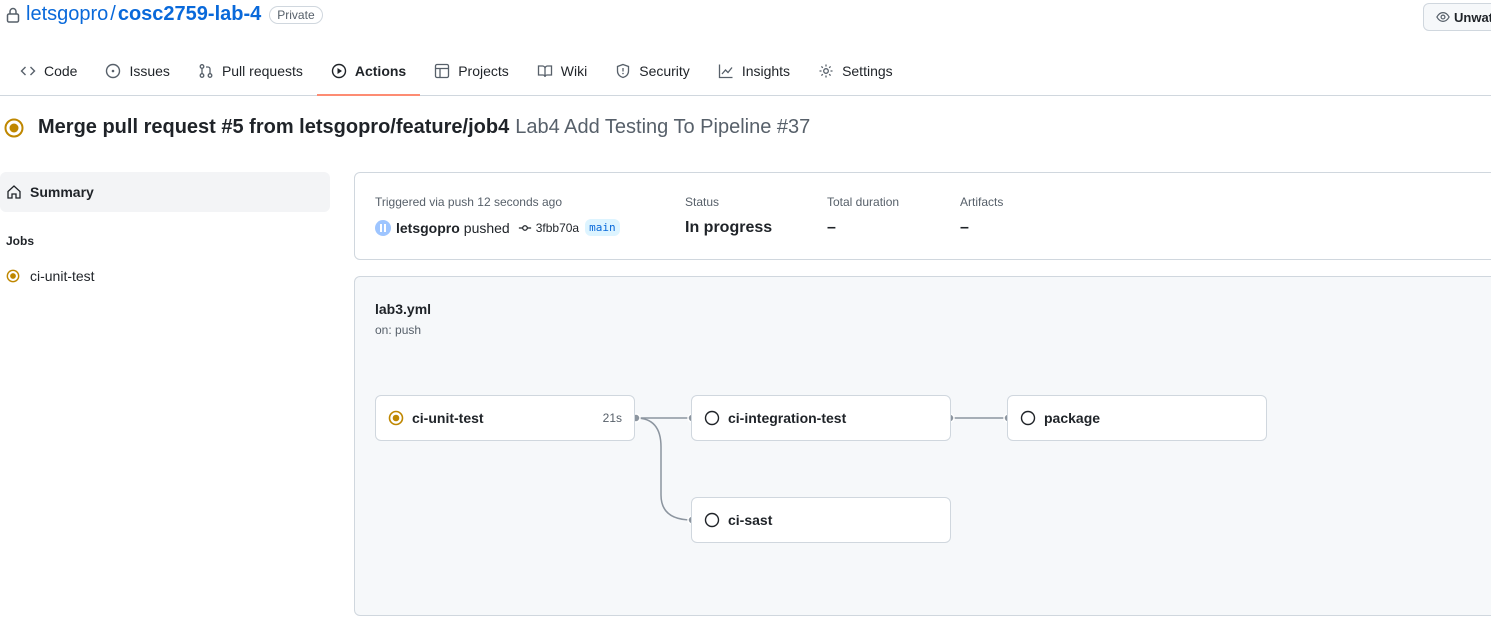 The height and width of the screenshot is (620, 1491). What do you see at coordinates (368, 73) in the screenshot?
I see `tab-actions: Actions` at bounding box center [368, 73].